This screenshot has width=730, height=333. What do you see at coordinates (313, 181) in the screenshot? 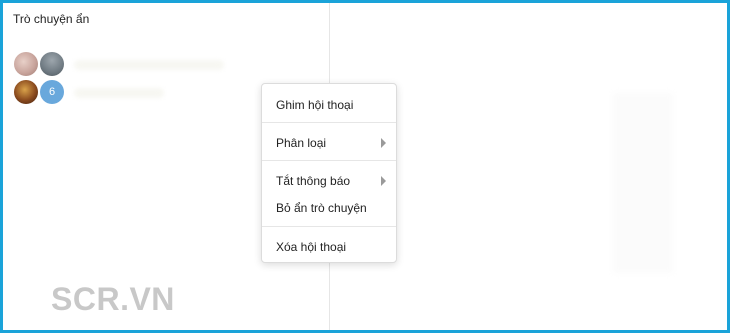
I see `menu-item-label: Tắt thông báo` at bounding box center [313, 181].